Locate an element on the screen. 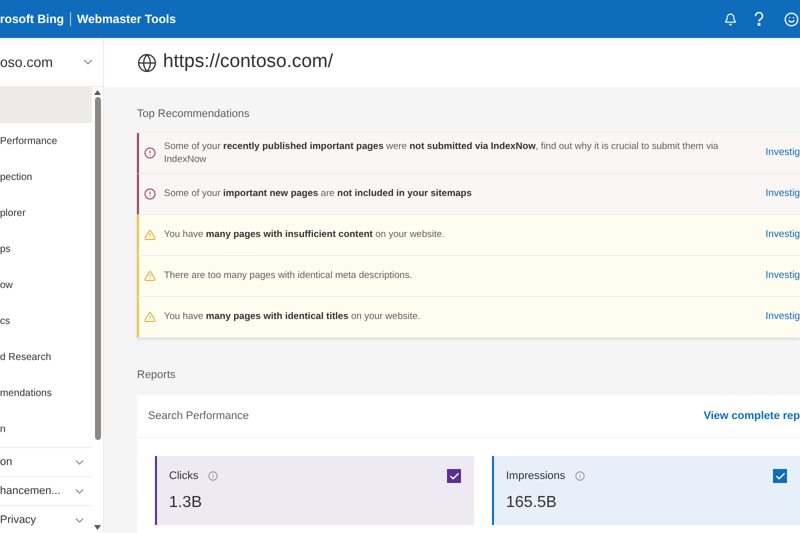  site-selector: oso.com is located at coordinates (26, 62).